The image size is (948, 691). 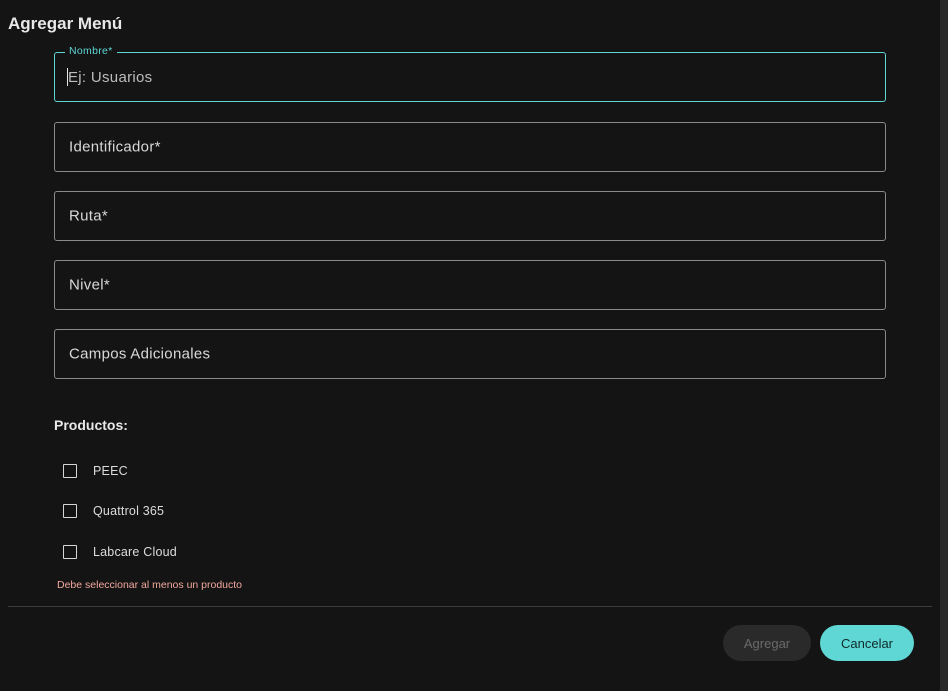 I want to click on product-checkbox-labcare-cloud: Labcare Cloud, so click(x=120, y=552).